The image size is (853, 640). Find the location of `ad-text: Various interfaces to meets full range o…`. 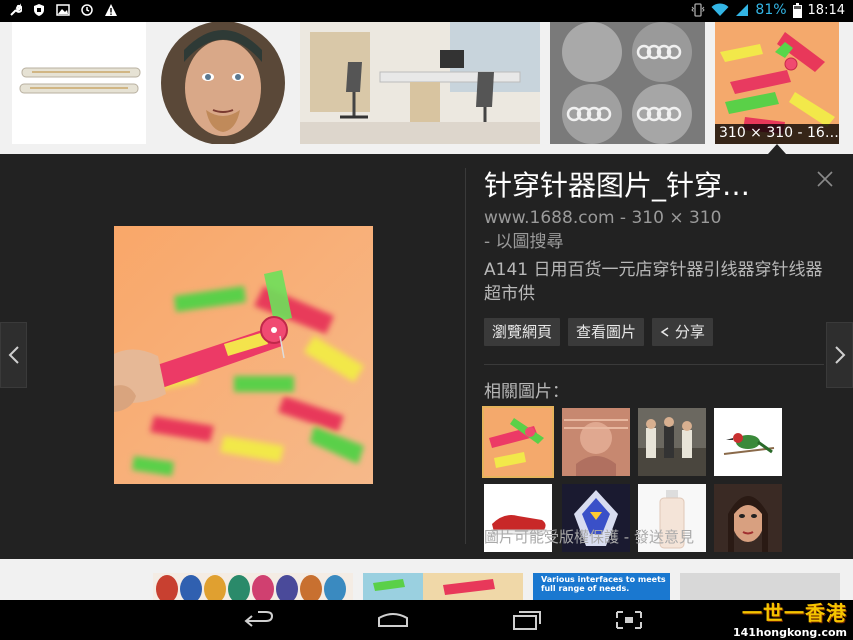

ad-text: Various interfaces to meets full range o… is located at coordinates (603, 584).